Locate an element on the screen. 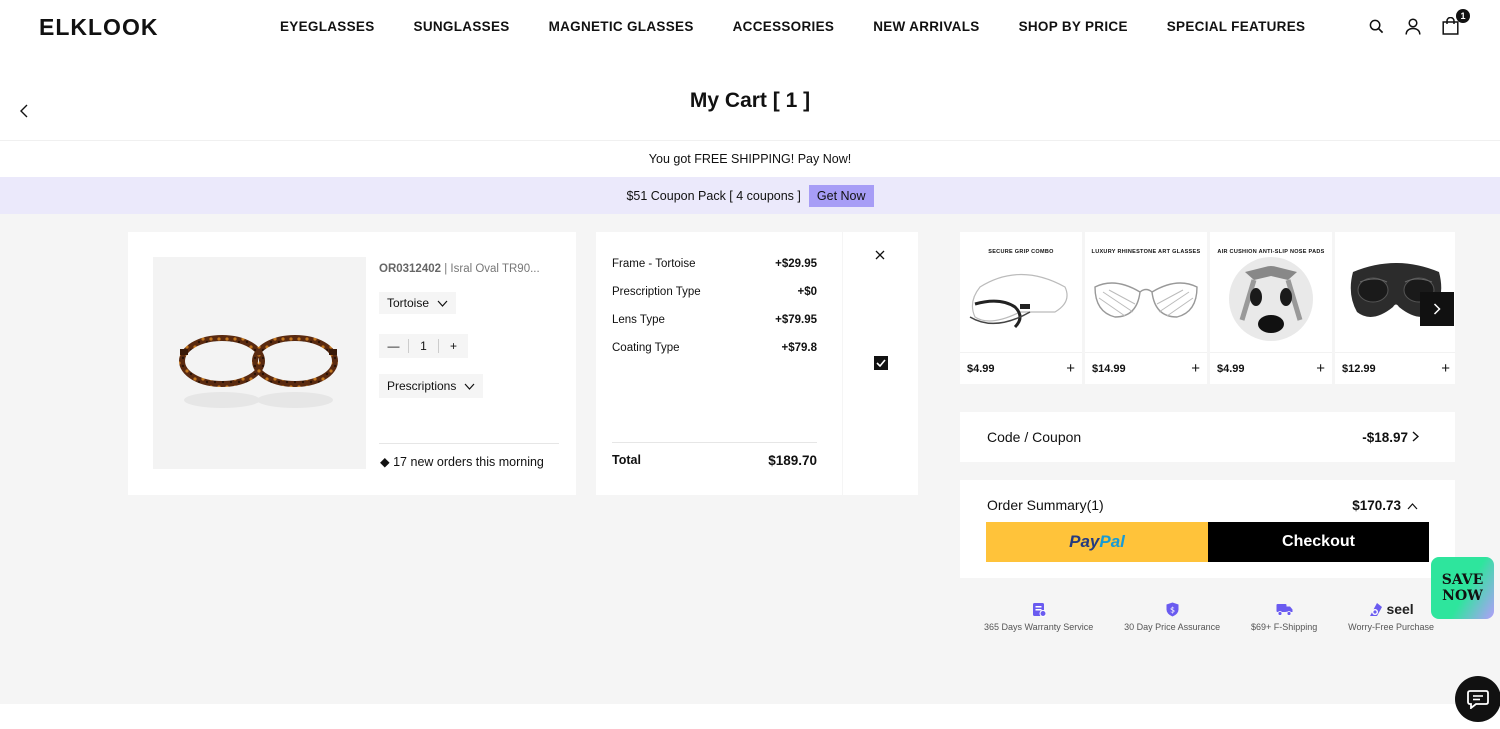 Image resolution: width=1500 pixels, height=729 pixels. feature-warranty: 365 Days Warranty Service is located at coordinates (1038, 616).